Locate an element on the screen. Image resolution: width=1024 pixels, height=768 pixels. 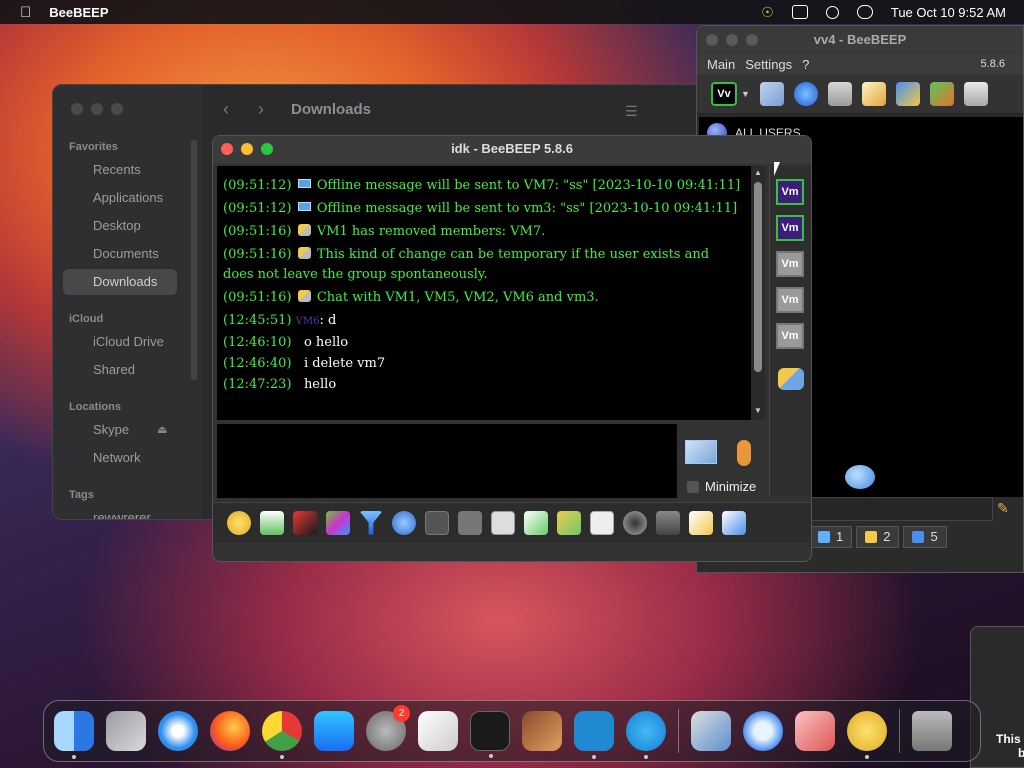
envelope-icon is located at coordinates (304, 183).